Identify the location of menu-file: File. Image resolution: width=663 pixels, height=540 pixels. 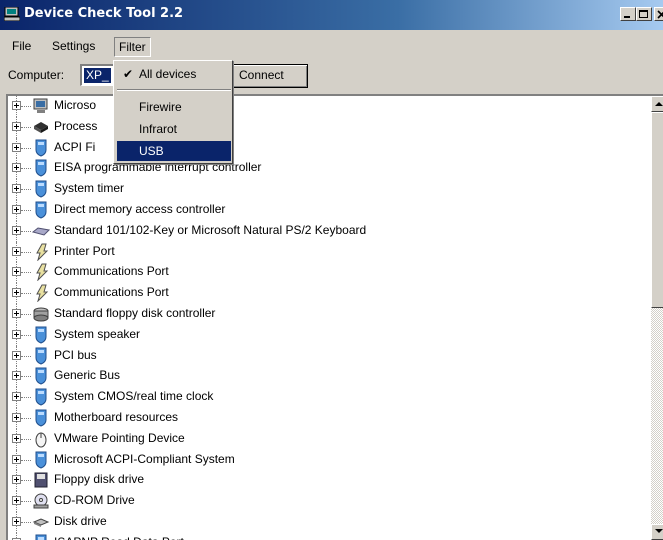
(21, 47).